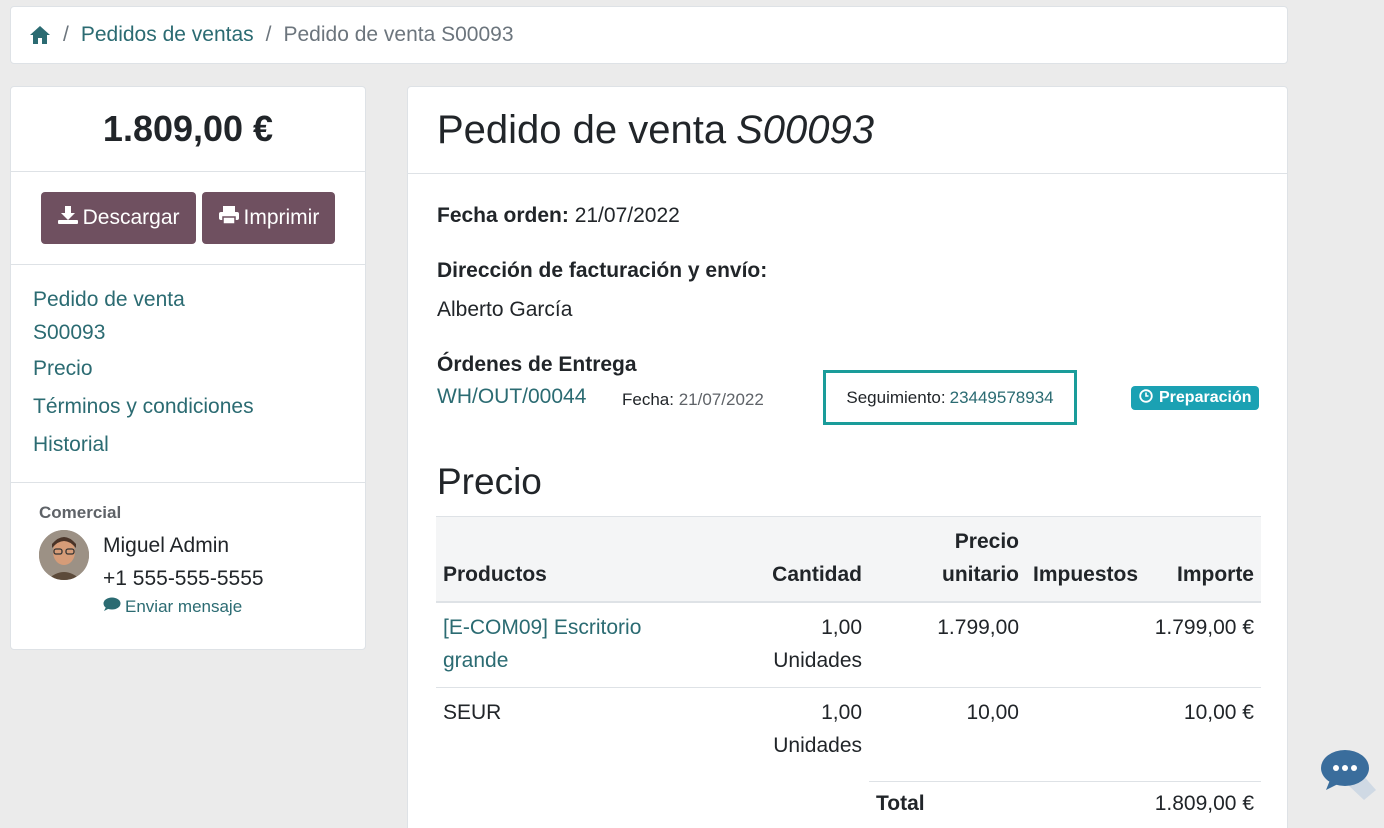 This screenshot has width=1384, height=828. Describe the element at coordinates (109, 299) in the screenshot. I see `sidebar-item-label: Pedido de venta` at that location.